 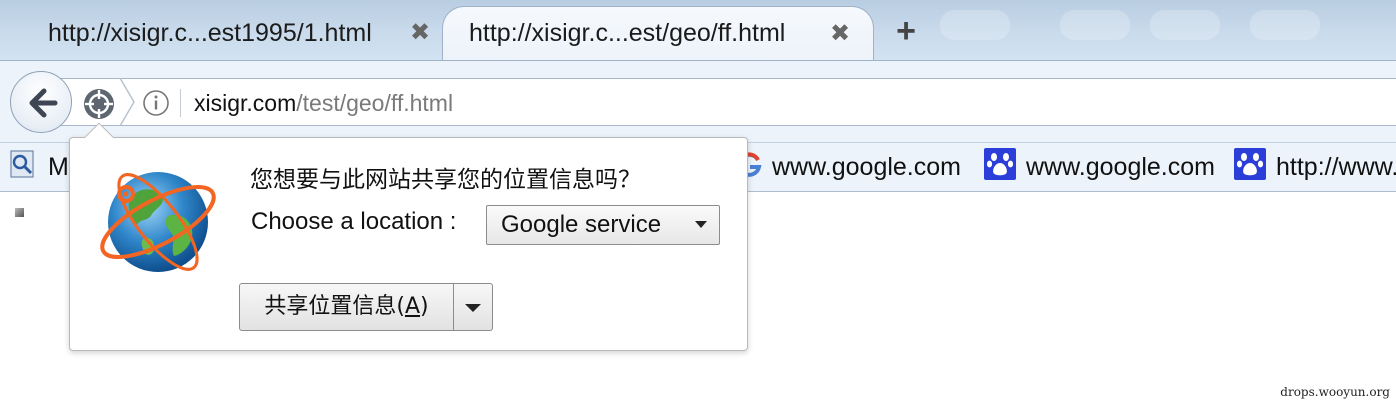 I want to click on broken-image-icon, so click(x=19, y=212).